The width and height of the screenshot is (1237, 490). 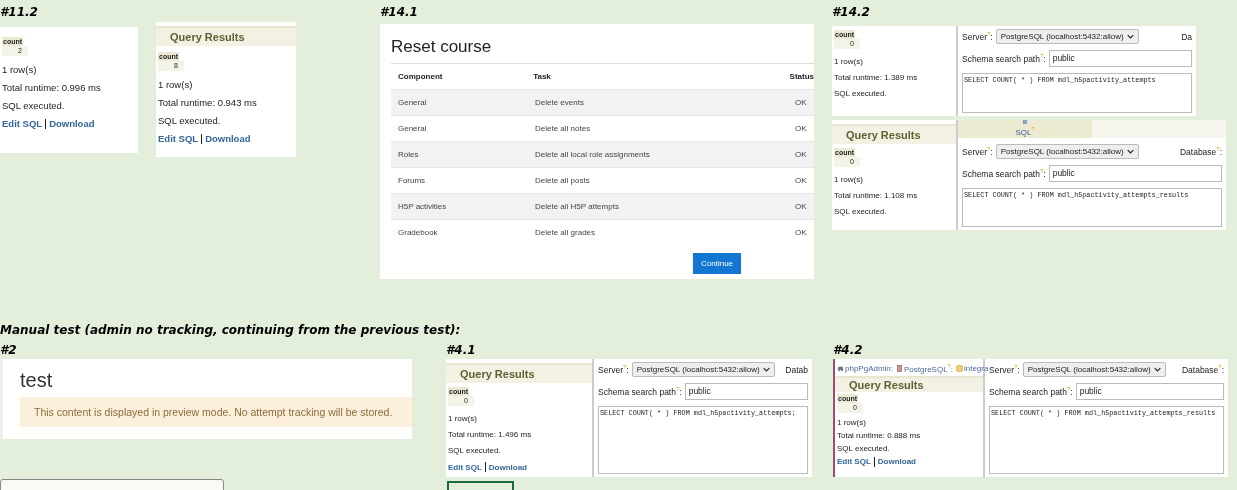 What do you see at coordinates (577, 206) in the screenshot?
I see `table-cell-text: Delete all H5P attempts` at bounding box center [577, 206].